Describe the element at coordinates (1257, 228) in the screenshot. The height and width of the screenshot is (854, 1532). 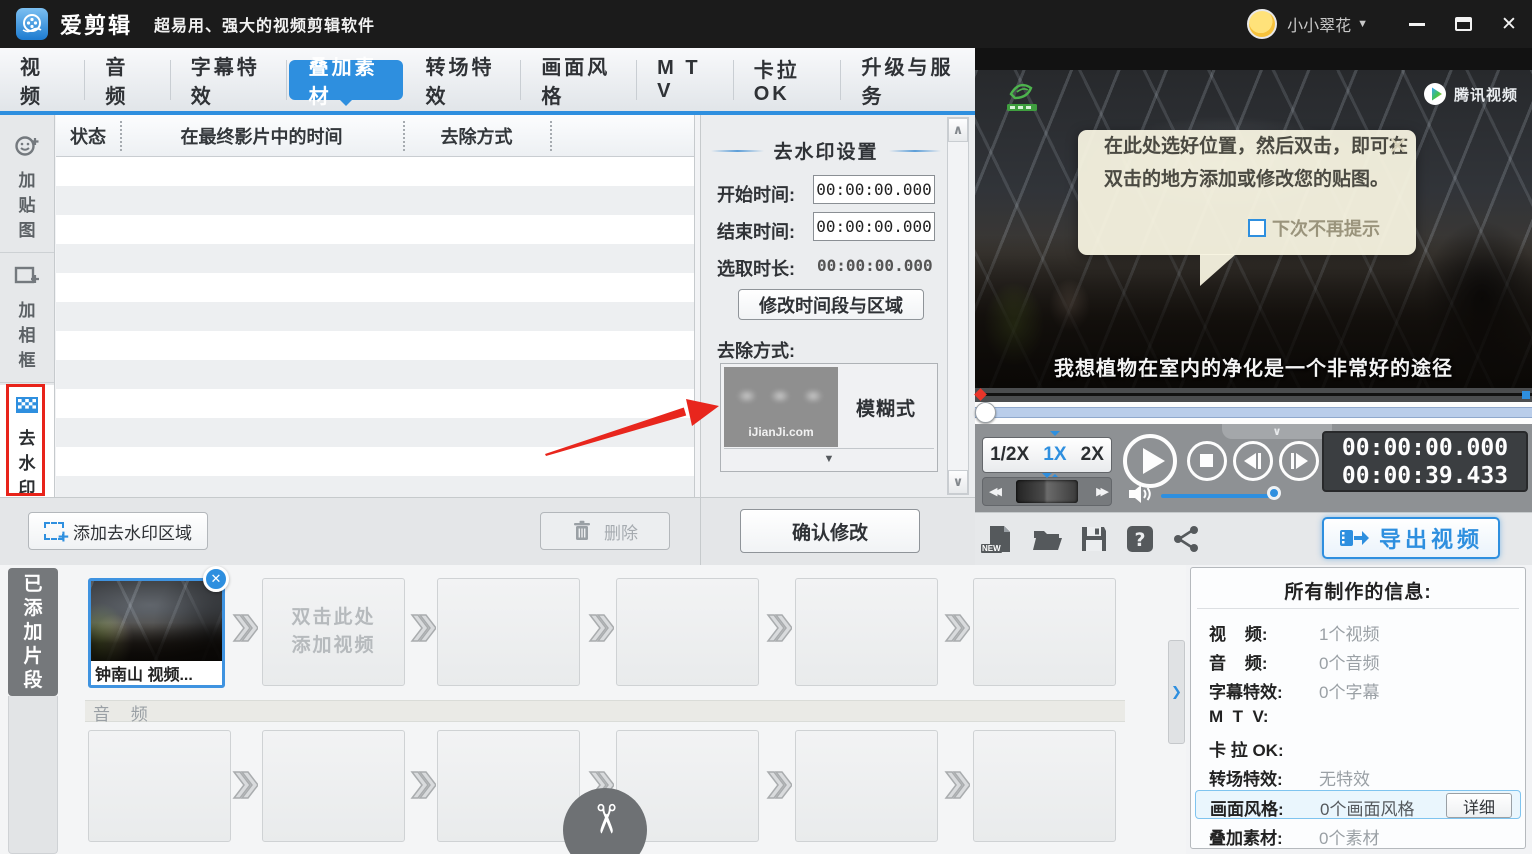
I see `dont-remind-checkbox` at that location.